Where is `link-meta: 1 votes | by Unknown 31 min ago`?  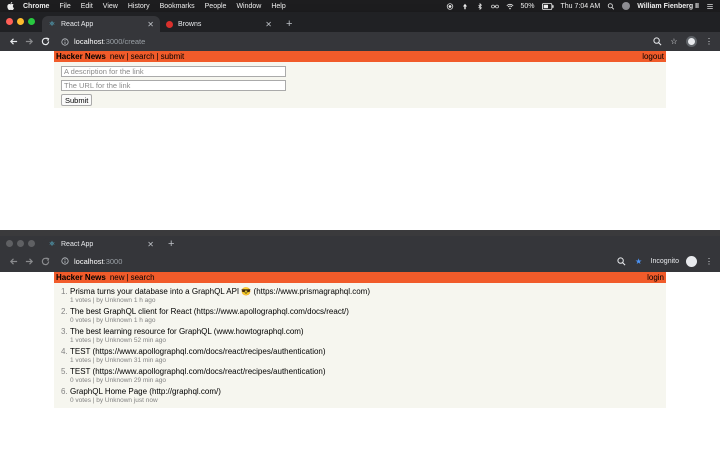
link-meta: 1 votes | by Unknown 31 min ago is located at coordinates (118, 360).